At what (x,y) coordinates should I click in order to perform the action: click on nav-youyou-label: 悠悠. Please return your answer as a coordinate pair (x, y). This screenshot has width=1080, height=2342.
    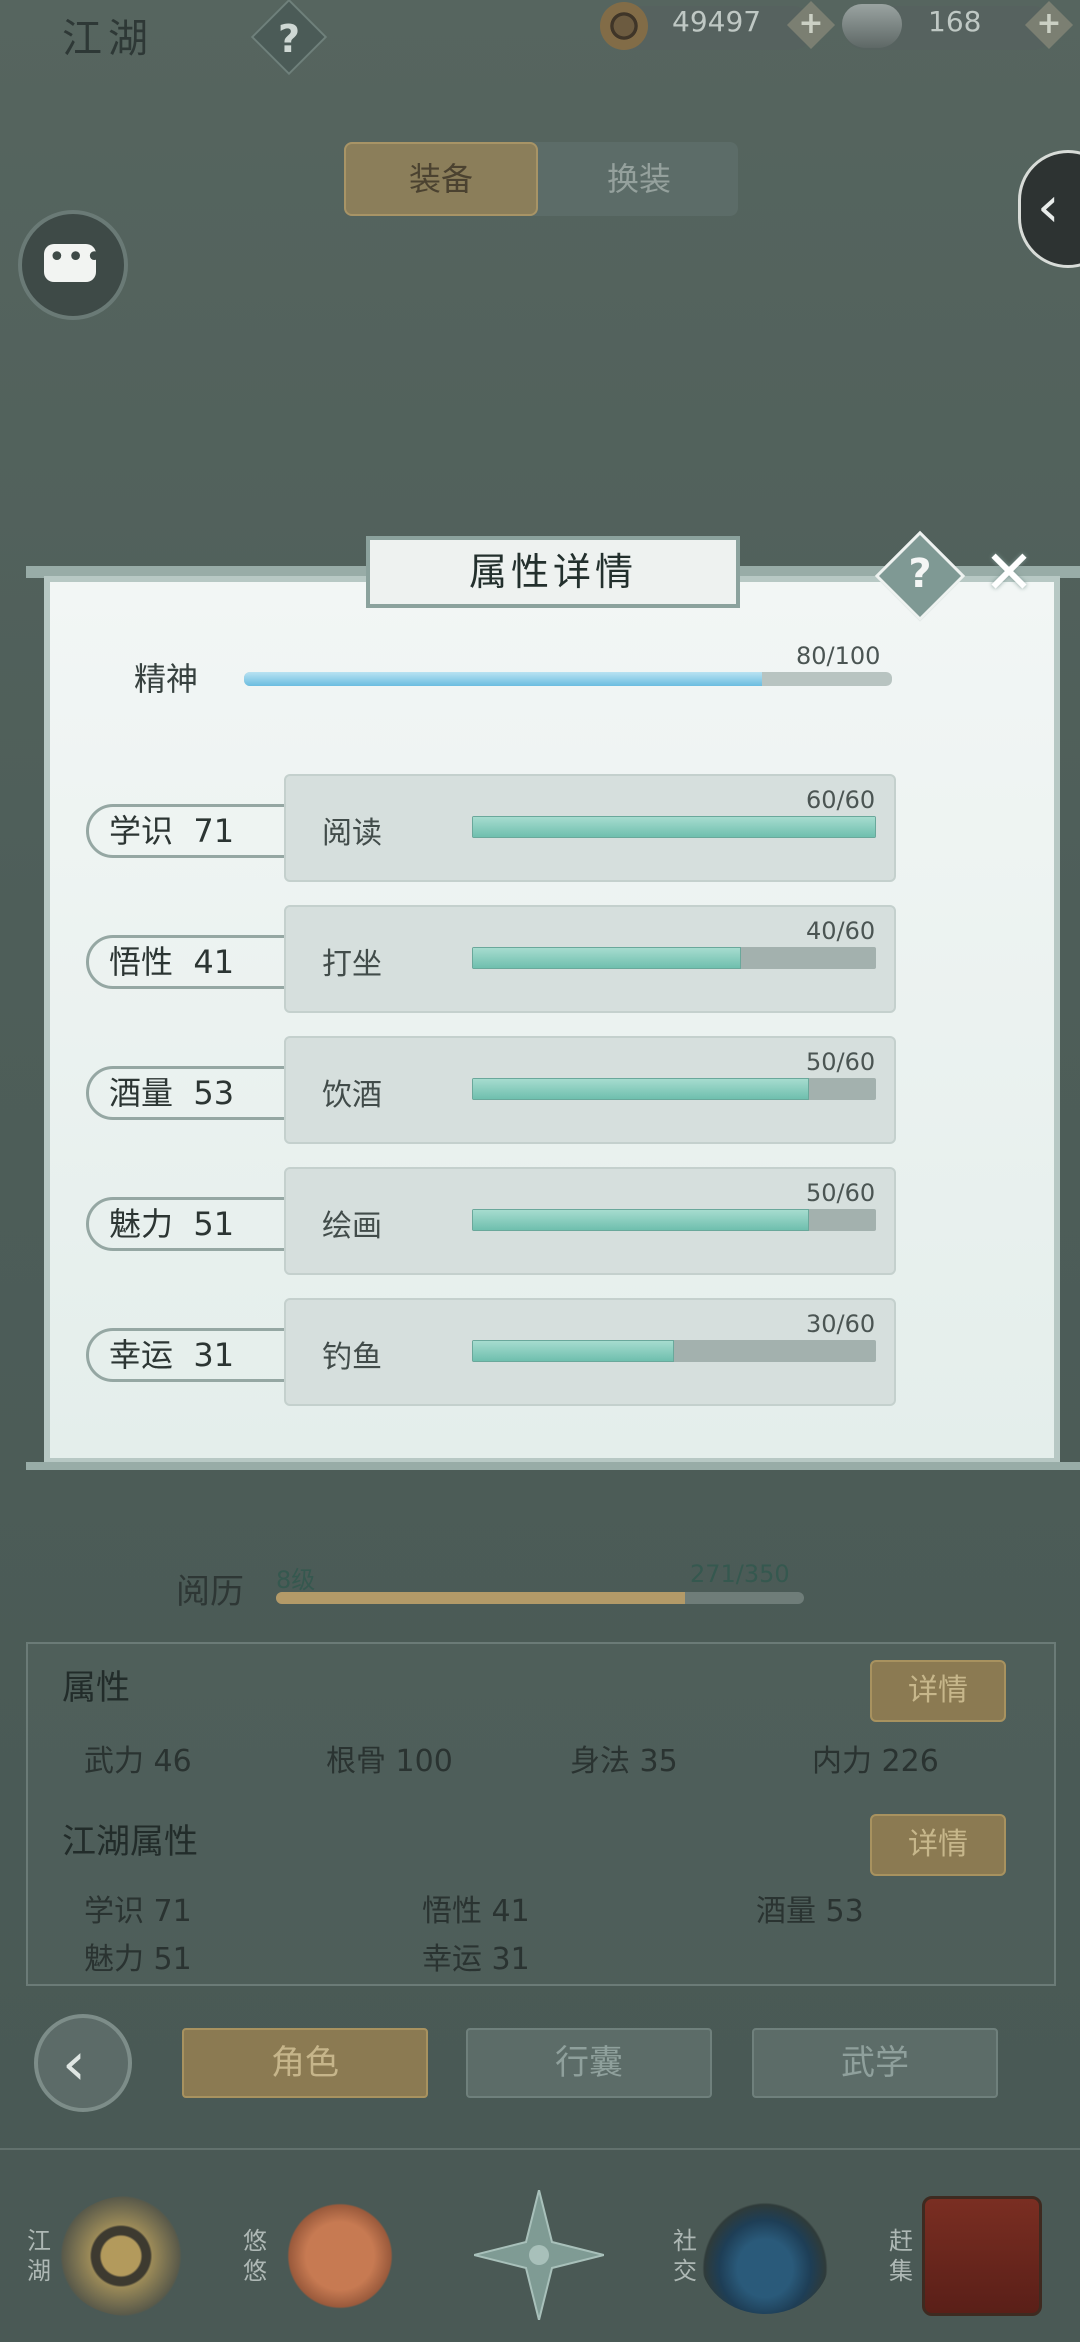
    Looking at the image, I should click on (255, 2256).